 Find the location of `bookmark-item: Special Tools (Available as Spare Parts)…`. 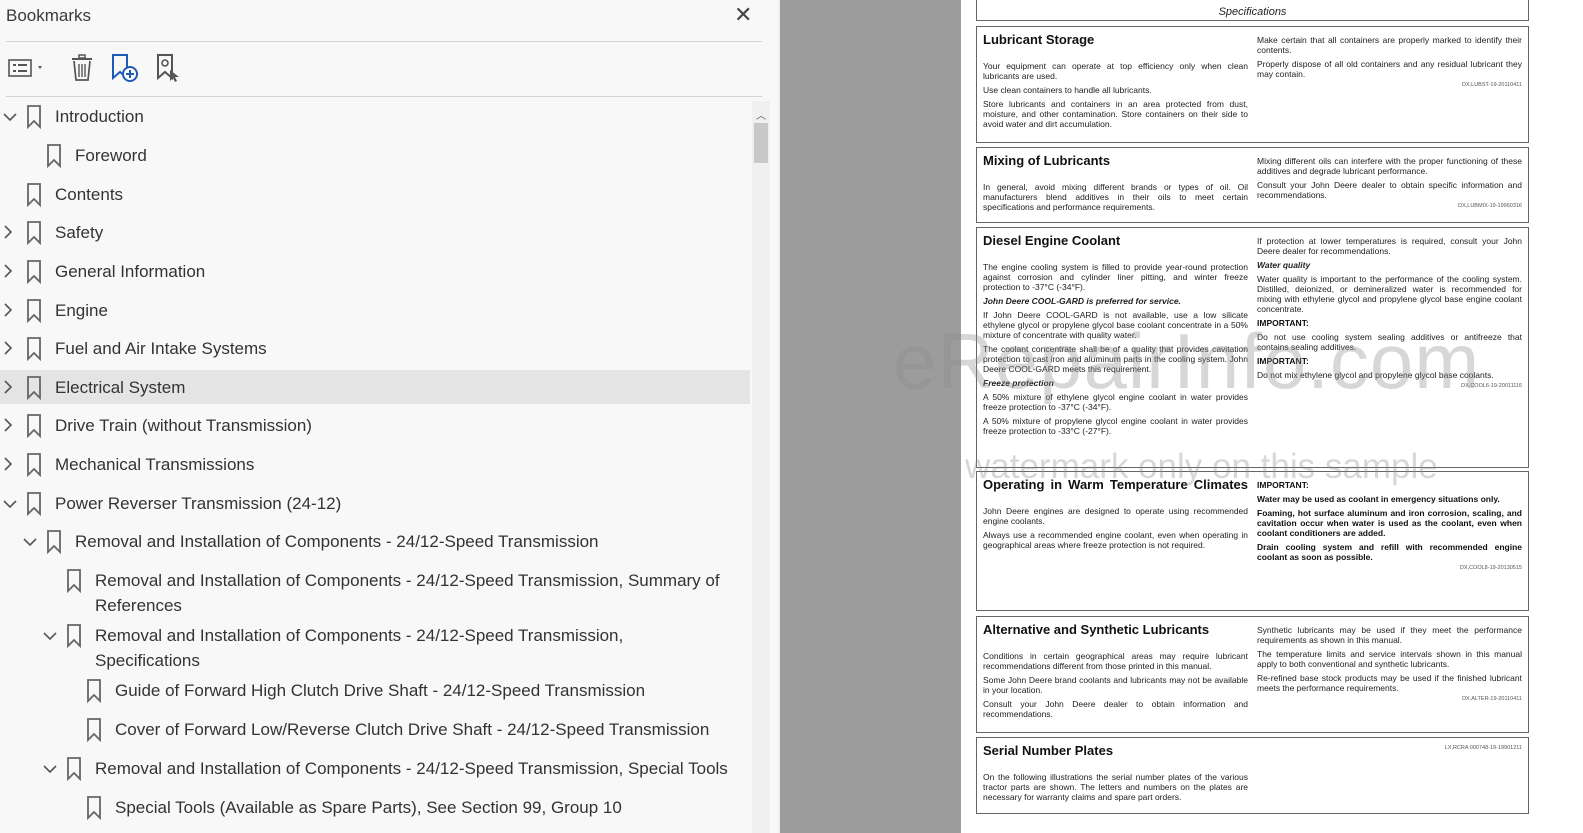

bookmark-item: Special Tools (Available as Spare Parts)… is located at coordinates (375, 807).